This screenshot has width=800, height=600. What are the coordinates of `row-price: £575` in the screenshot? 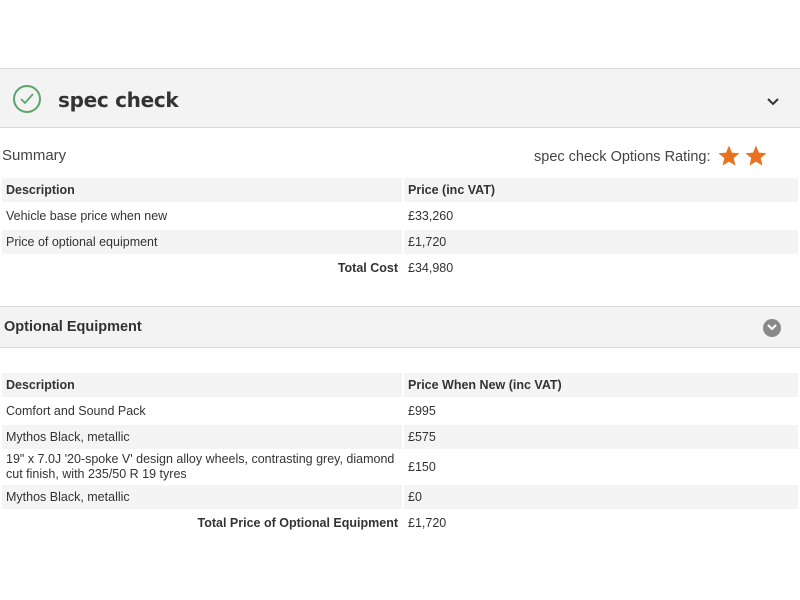 It's located at (601, 437).